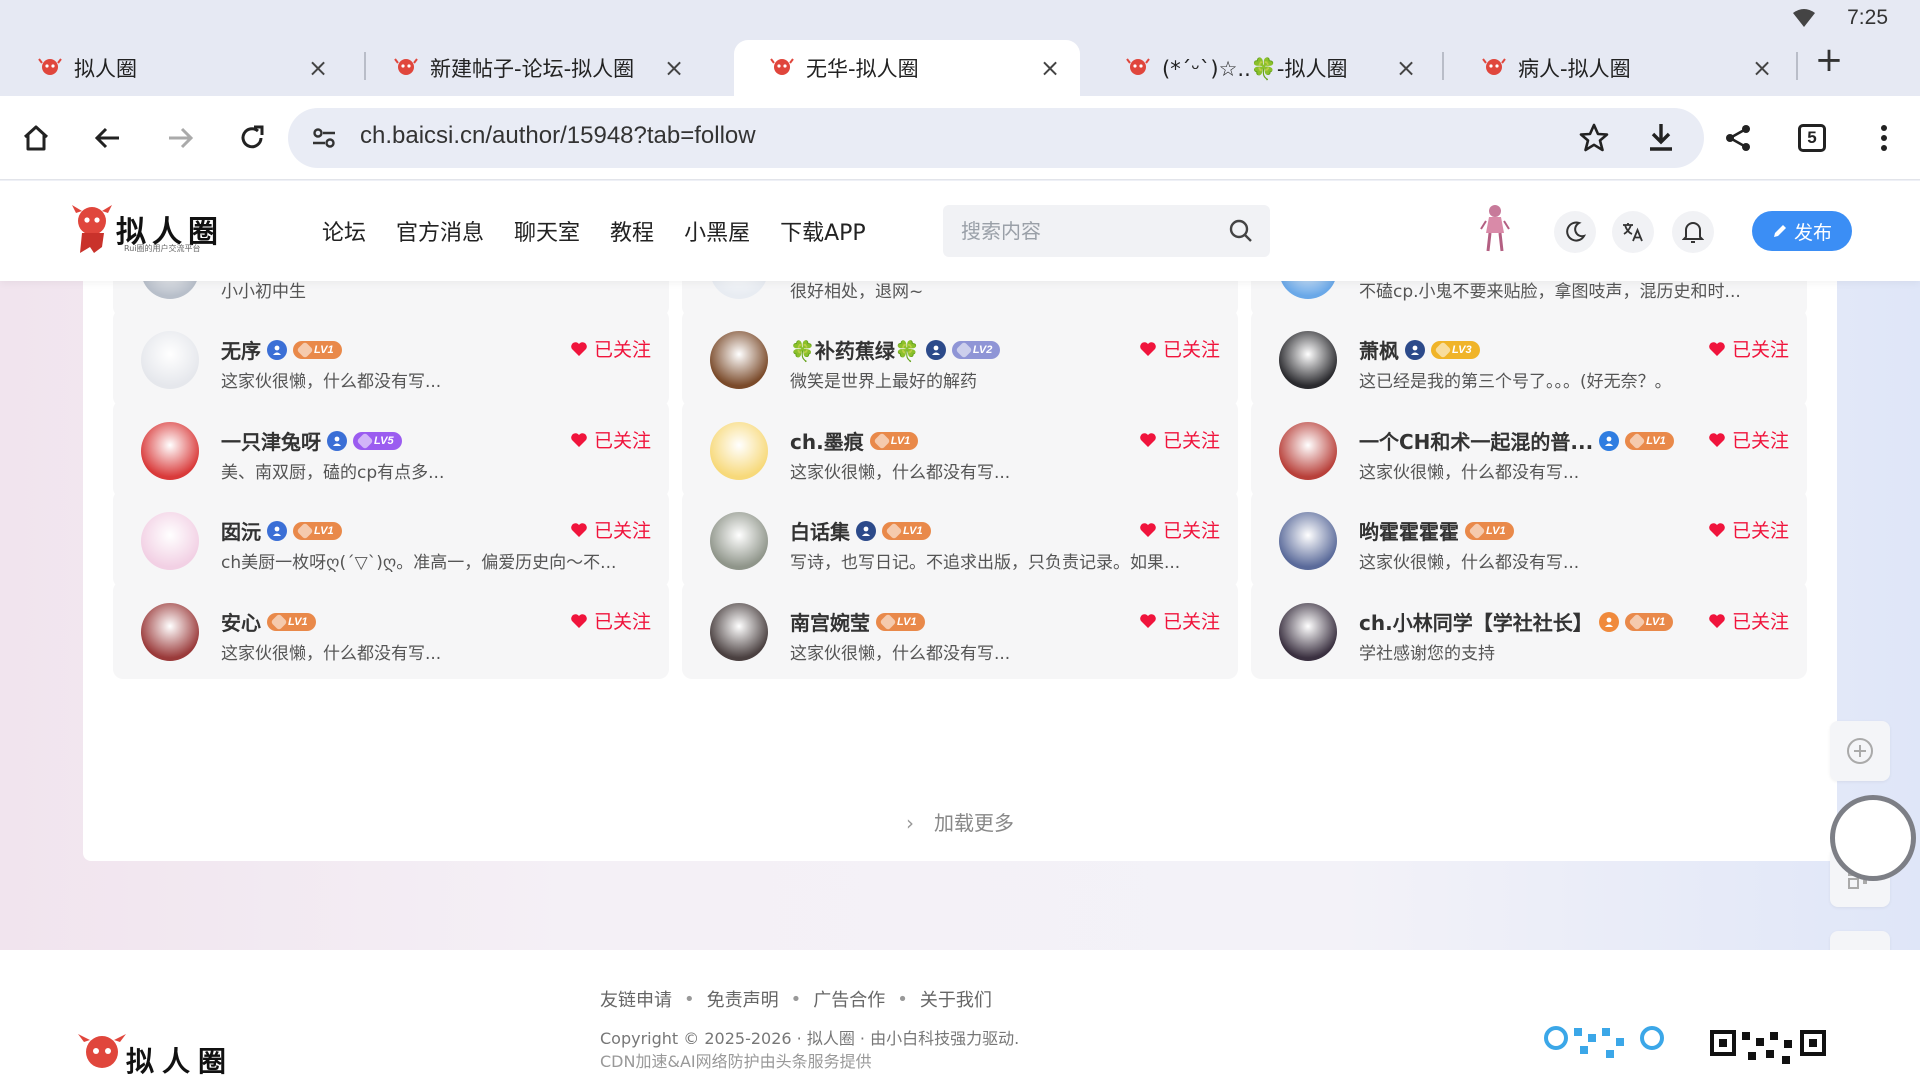 Image resolution: width=1920 pixels, height=1080 pixels. Describe the element at coordinates (271, 440) in the screenshot. I see `username: 一只津兔呀` at that location.